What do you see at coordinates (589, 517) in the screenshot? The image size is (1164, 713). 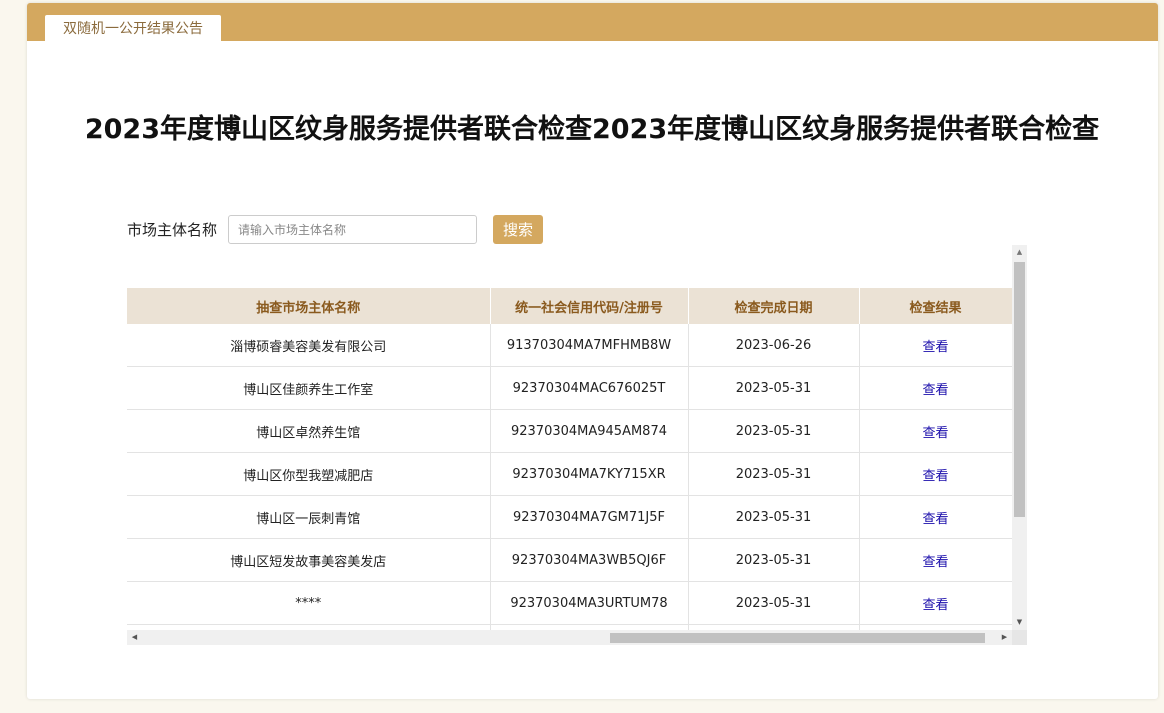 I see `cell-code: 92370304MA7GM71J5F` at bounding box center [589, 517].